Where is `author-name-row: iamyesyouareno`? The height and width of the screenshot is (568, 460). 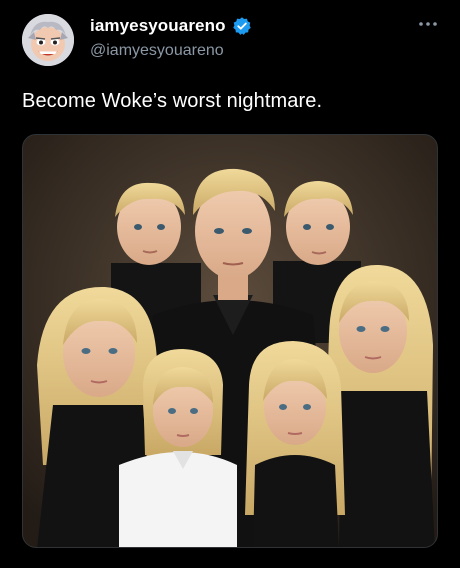
author-name-row: iamyesyouareno is located at coordinates (171, 26).